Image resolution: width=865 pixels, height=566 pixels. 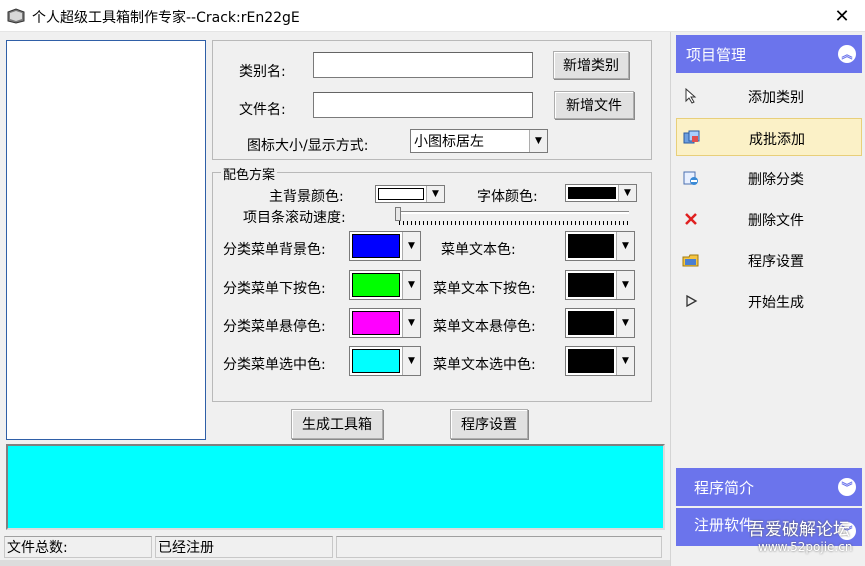 I want to click on right-color-label: 菜单文本色:, so click(x=478, y=250).